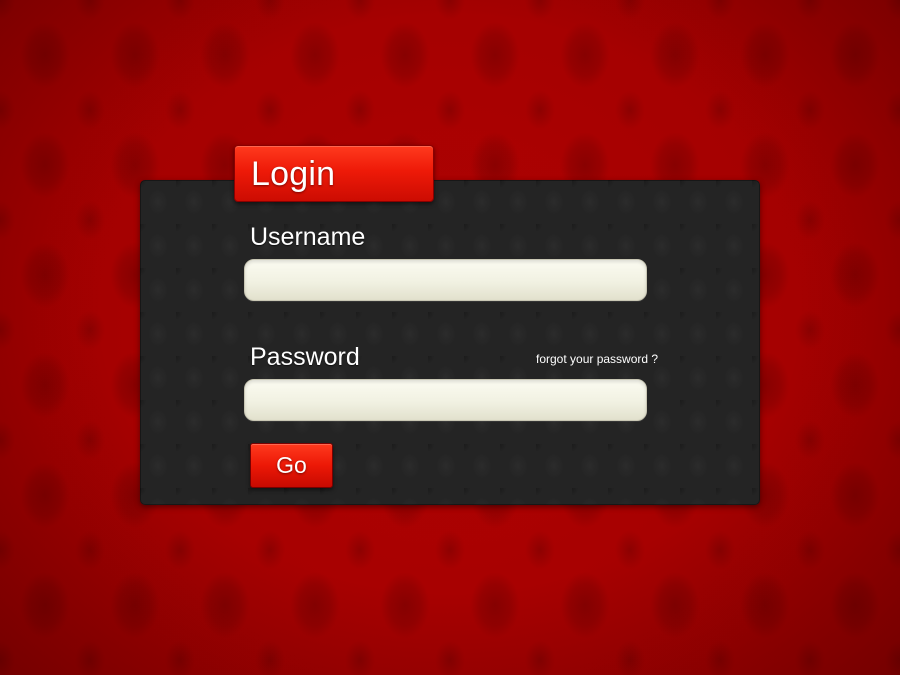  I want to click on password-label: Password, so click(305, 357).